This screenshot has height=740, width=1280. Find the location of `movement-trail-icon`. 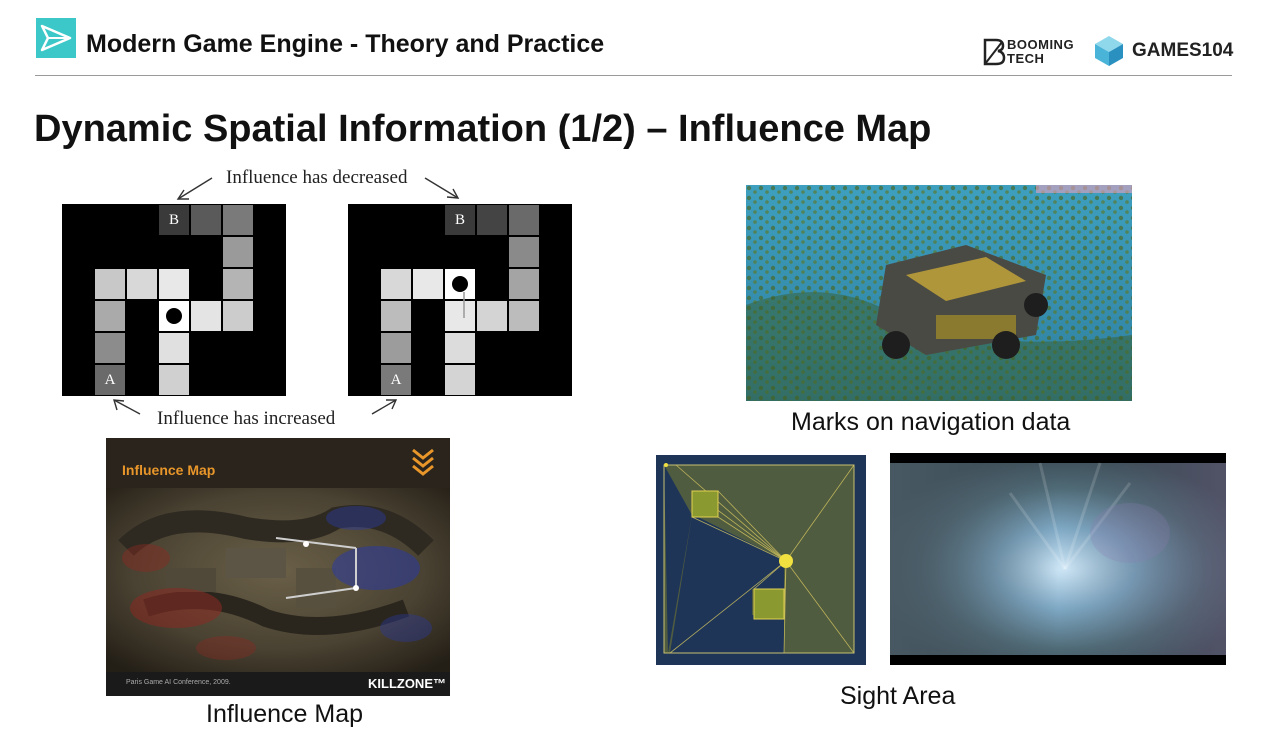

movement-trail-icon is located at coordinates (464, 305).